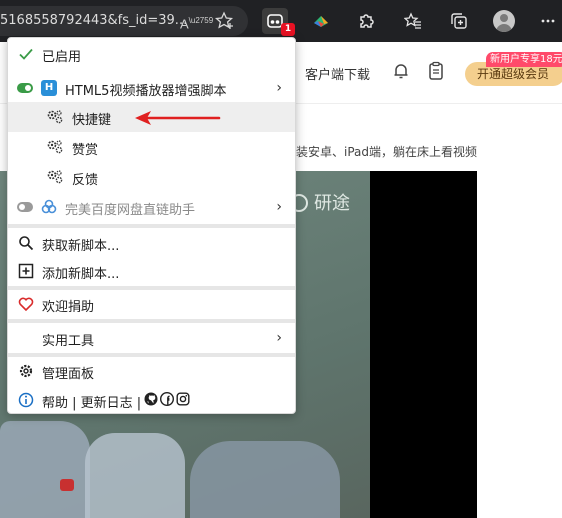  Describe the element at coordinates (67, 485) in the screenshot. I see `video-red-object` at that location.